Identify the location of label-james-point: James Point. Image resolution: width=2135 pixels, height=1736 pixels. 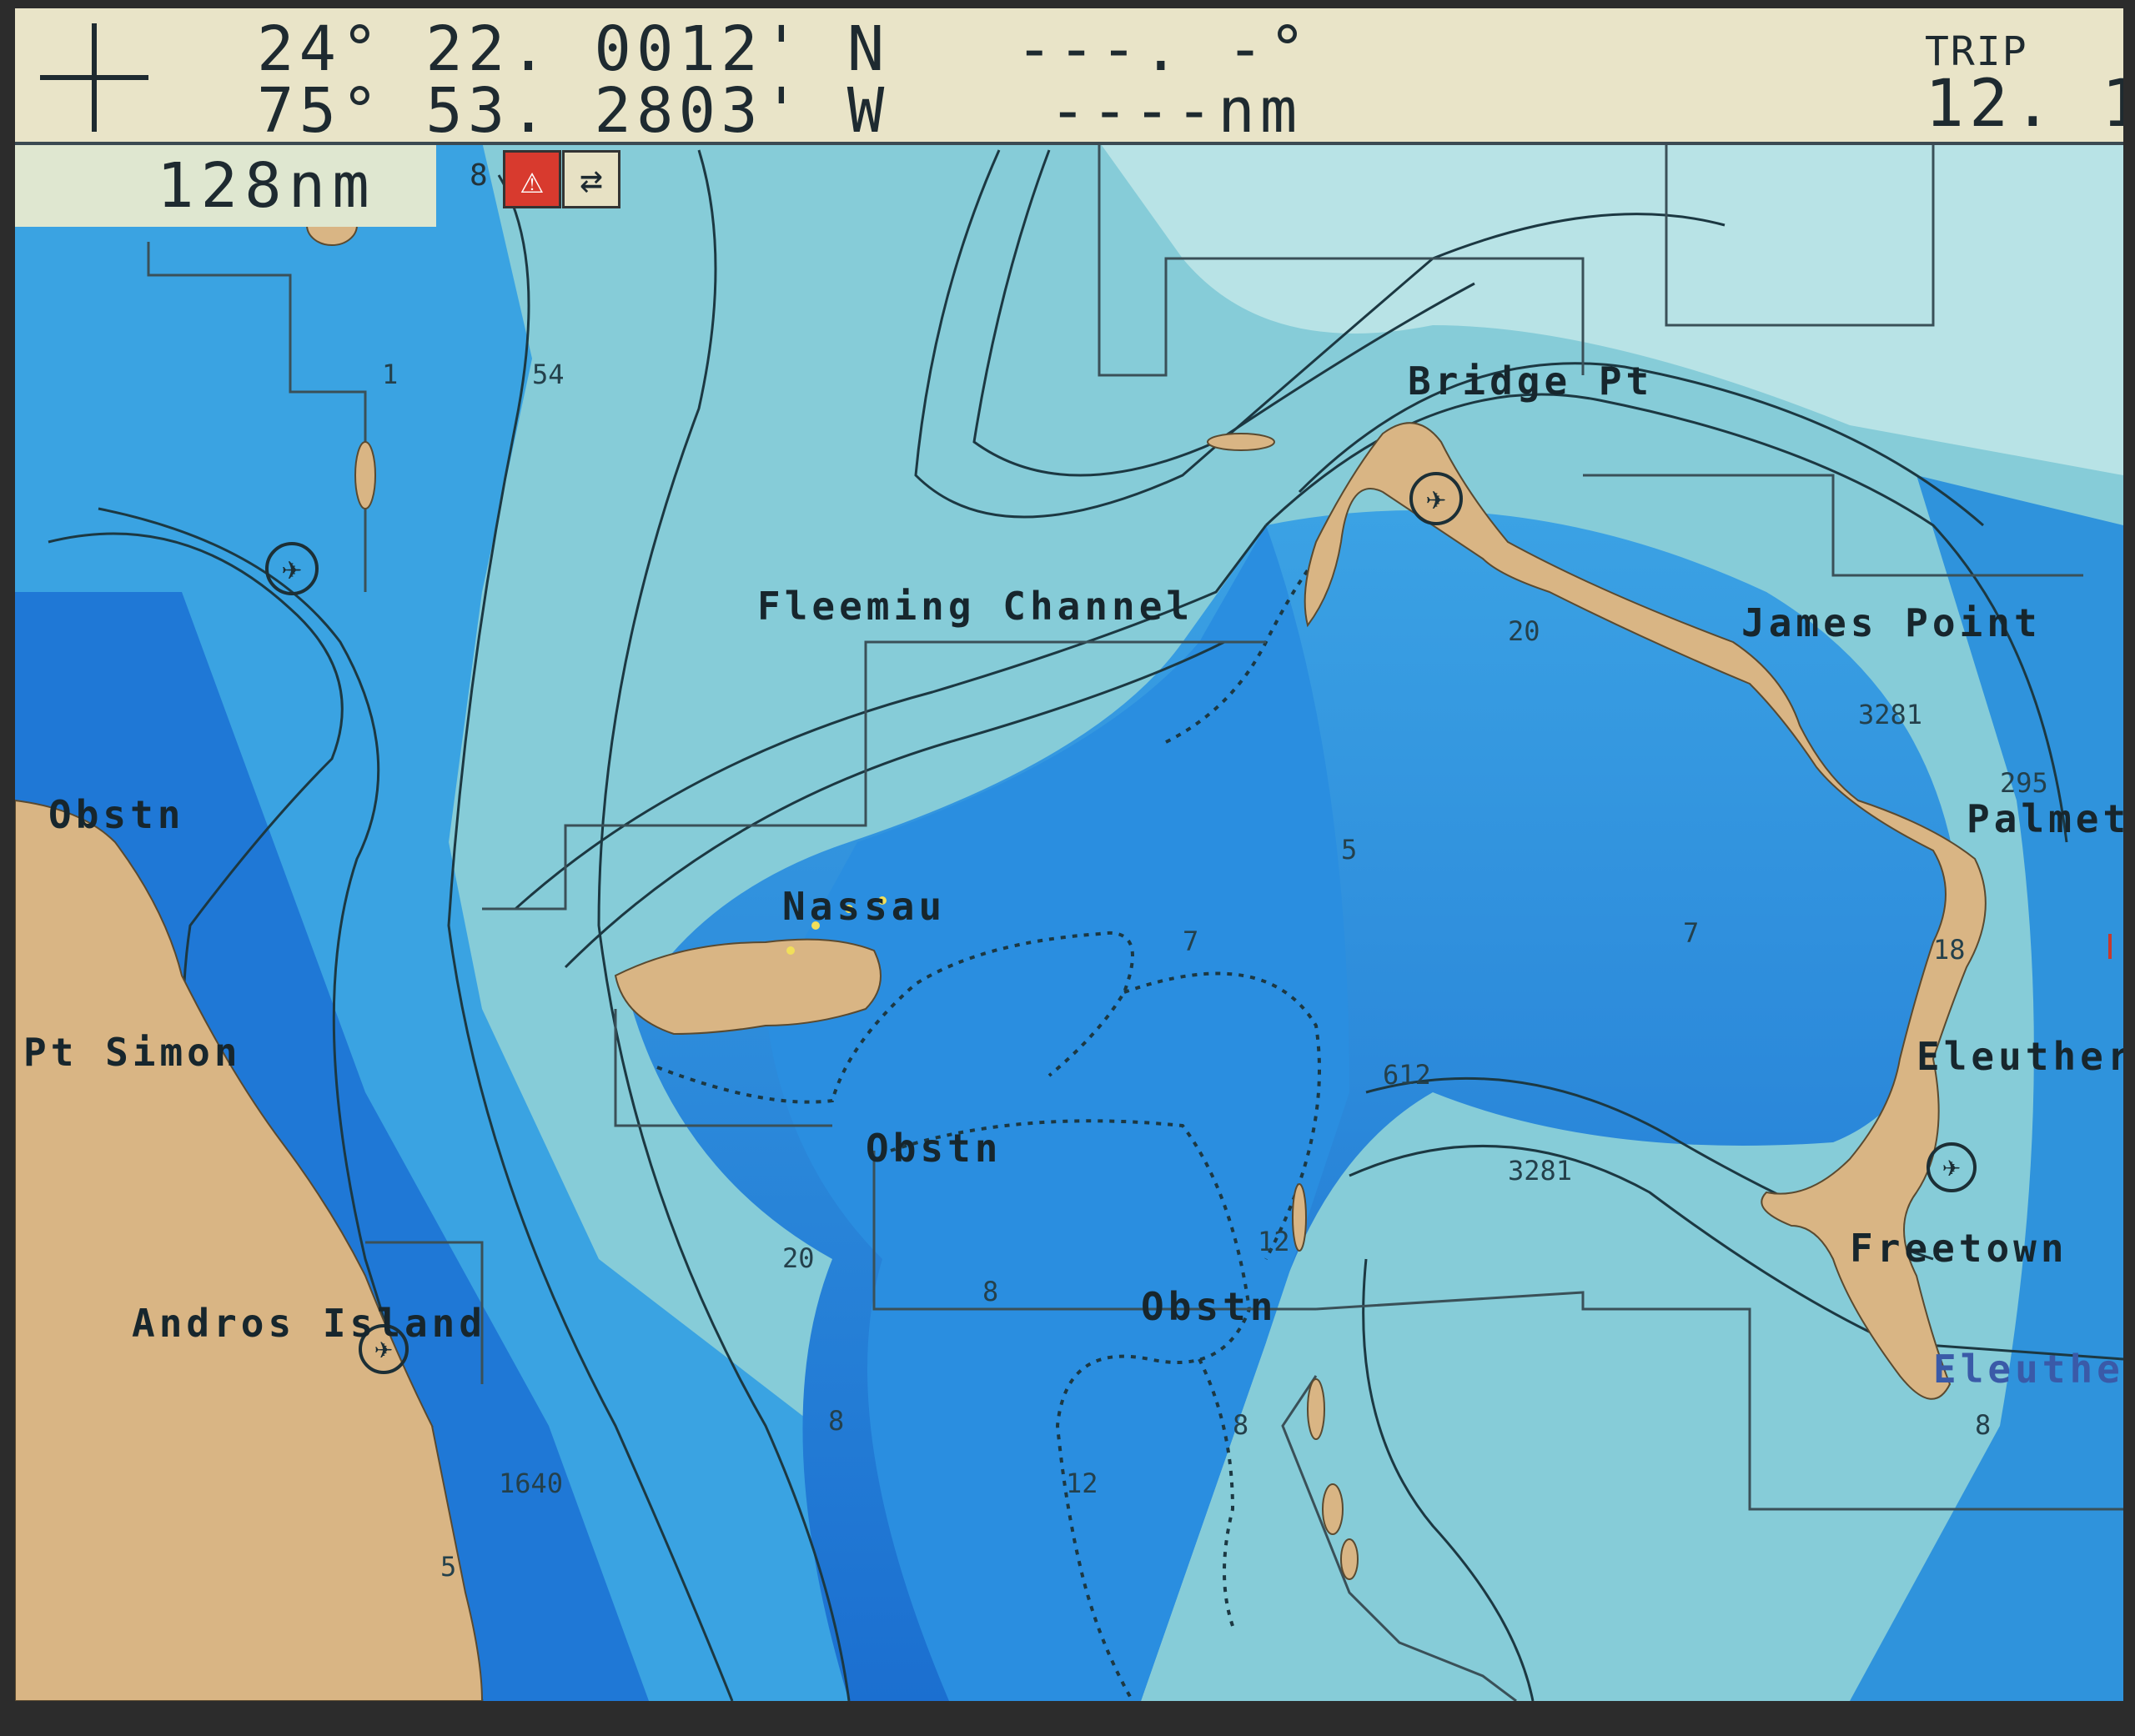
(1892, 623).